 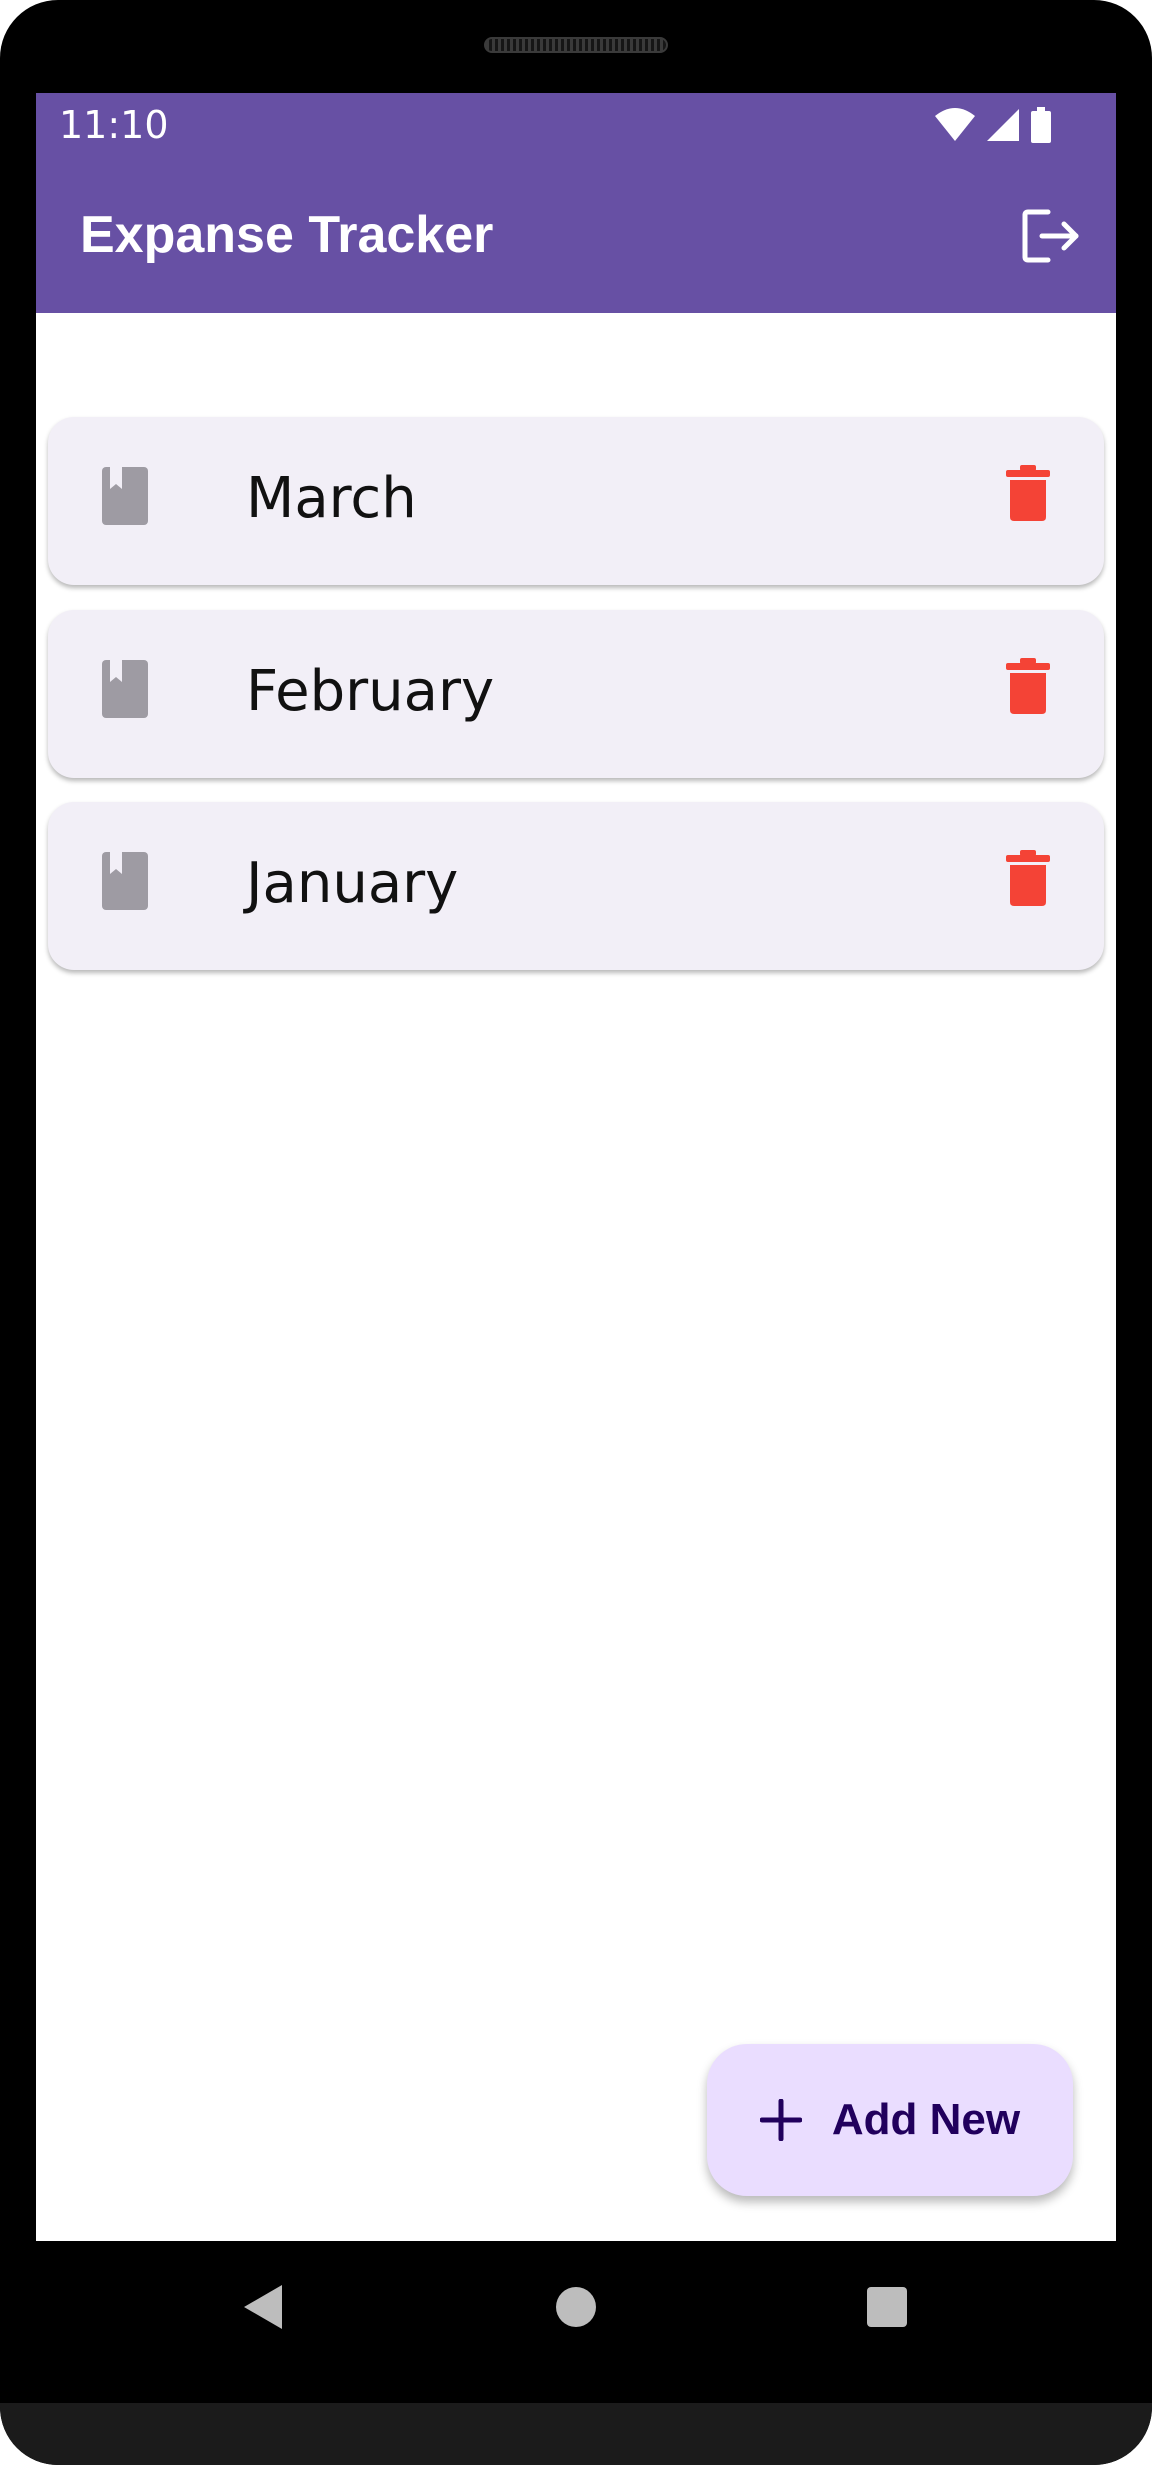 What do you see at coordinates (576, 236) in the screenshot?
I see `top-app-bar: Expanse Tracker` at bounding box center [576, 236].